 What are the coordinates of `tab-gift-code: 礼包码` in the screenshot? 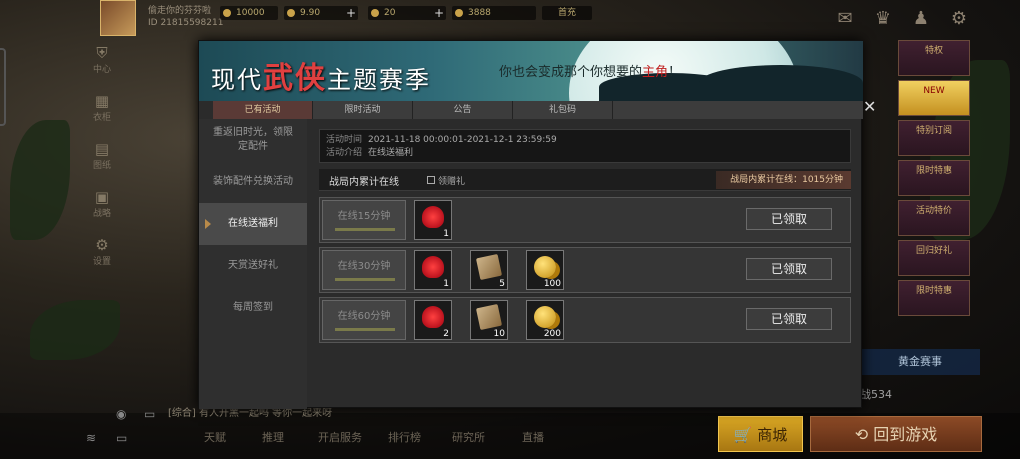 It's located at (563, 110).